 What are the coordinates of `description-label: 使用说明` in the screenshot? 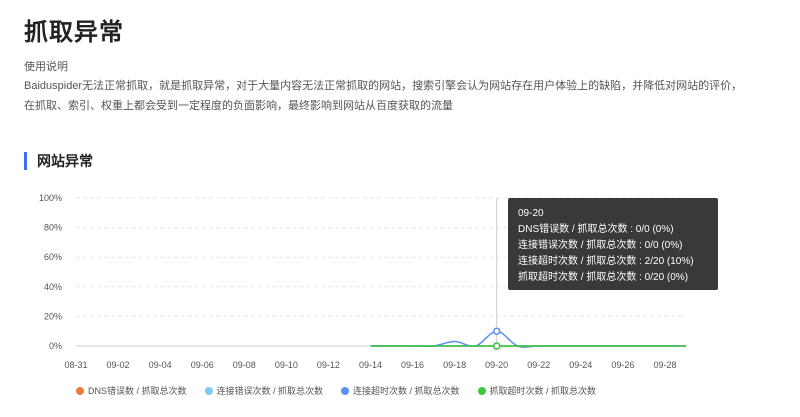 It's located at (46, 67).